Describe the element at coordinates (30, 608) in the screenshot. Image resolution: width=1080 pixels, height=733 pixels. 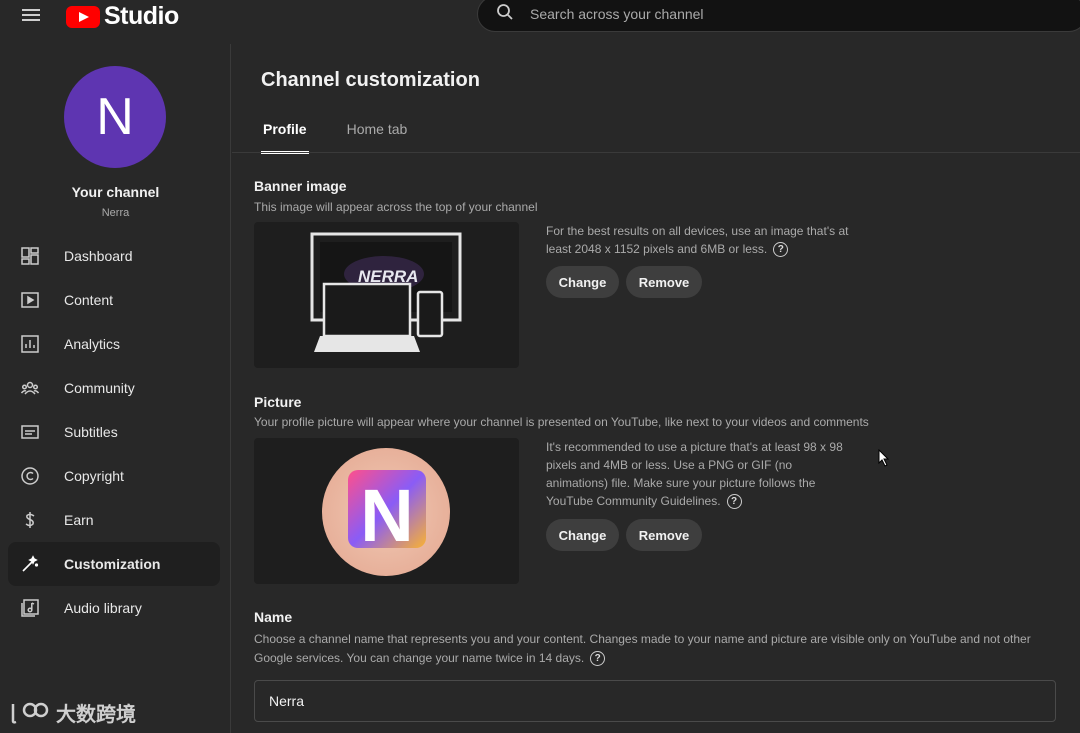
I see `audio-library-icon` at that location.